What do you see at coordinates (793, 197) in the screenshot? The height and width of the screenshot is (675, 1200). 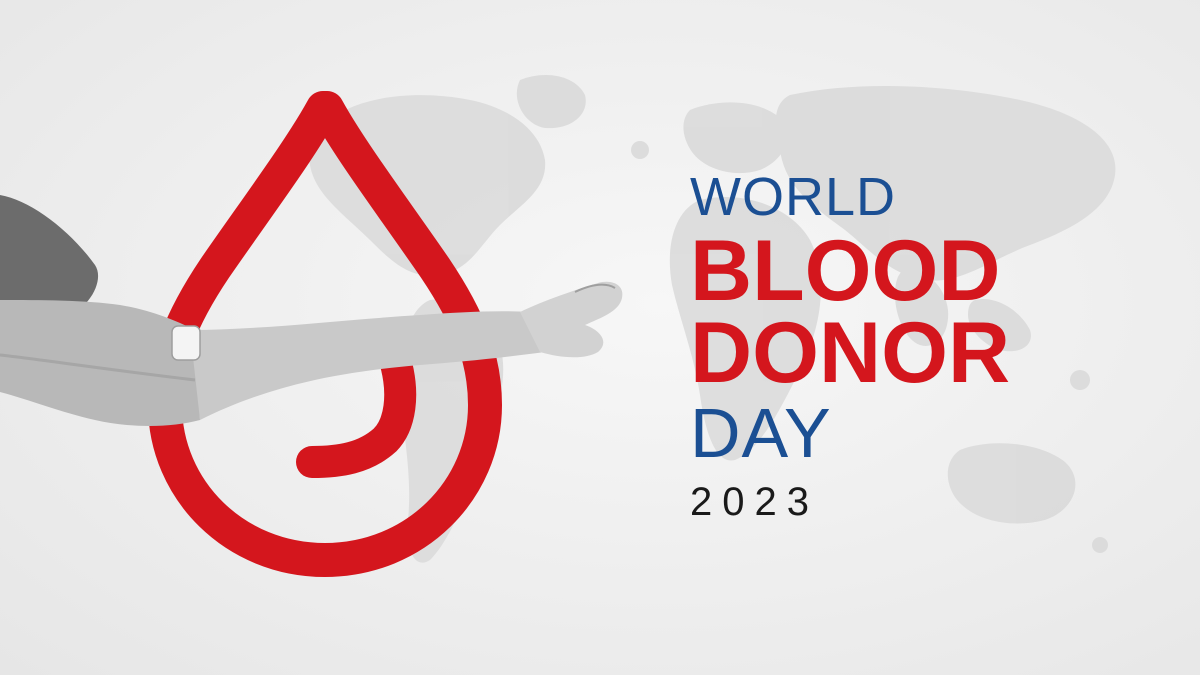 I see `title-world: WORLD` at bounding box center [793, 197].